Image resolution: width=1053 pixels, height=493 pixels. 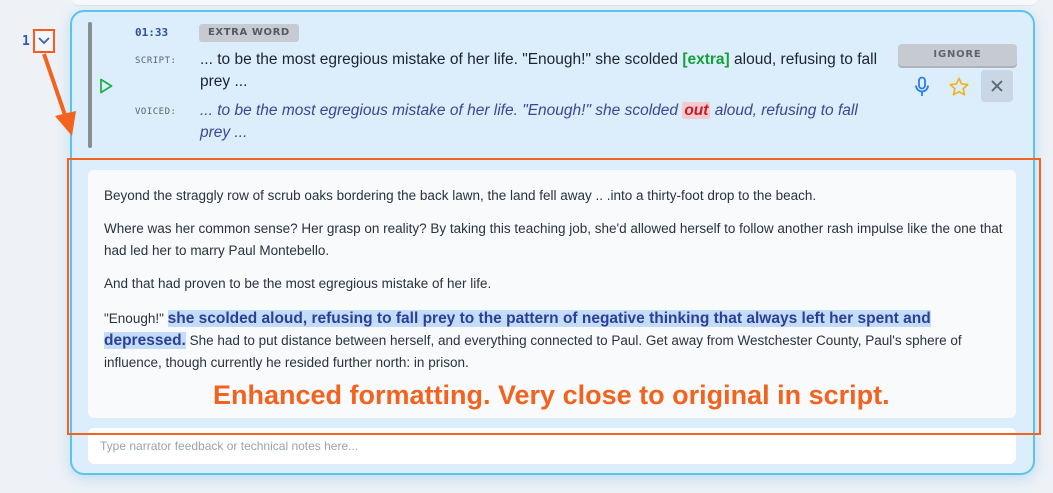 What do you see at coordinates (90, 85) in the screenshot?
I see `issue-marker-bar` at bounding box center [90, 85].